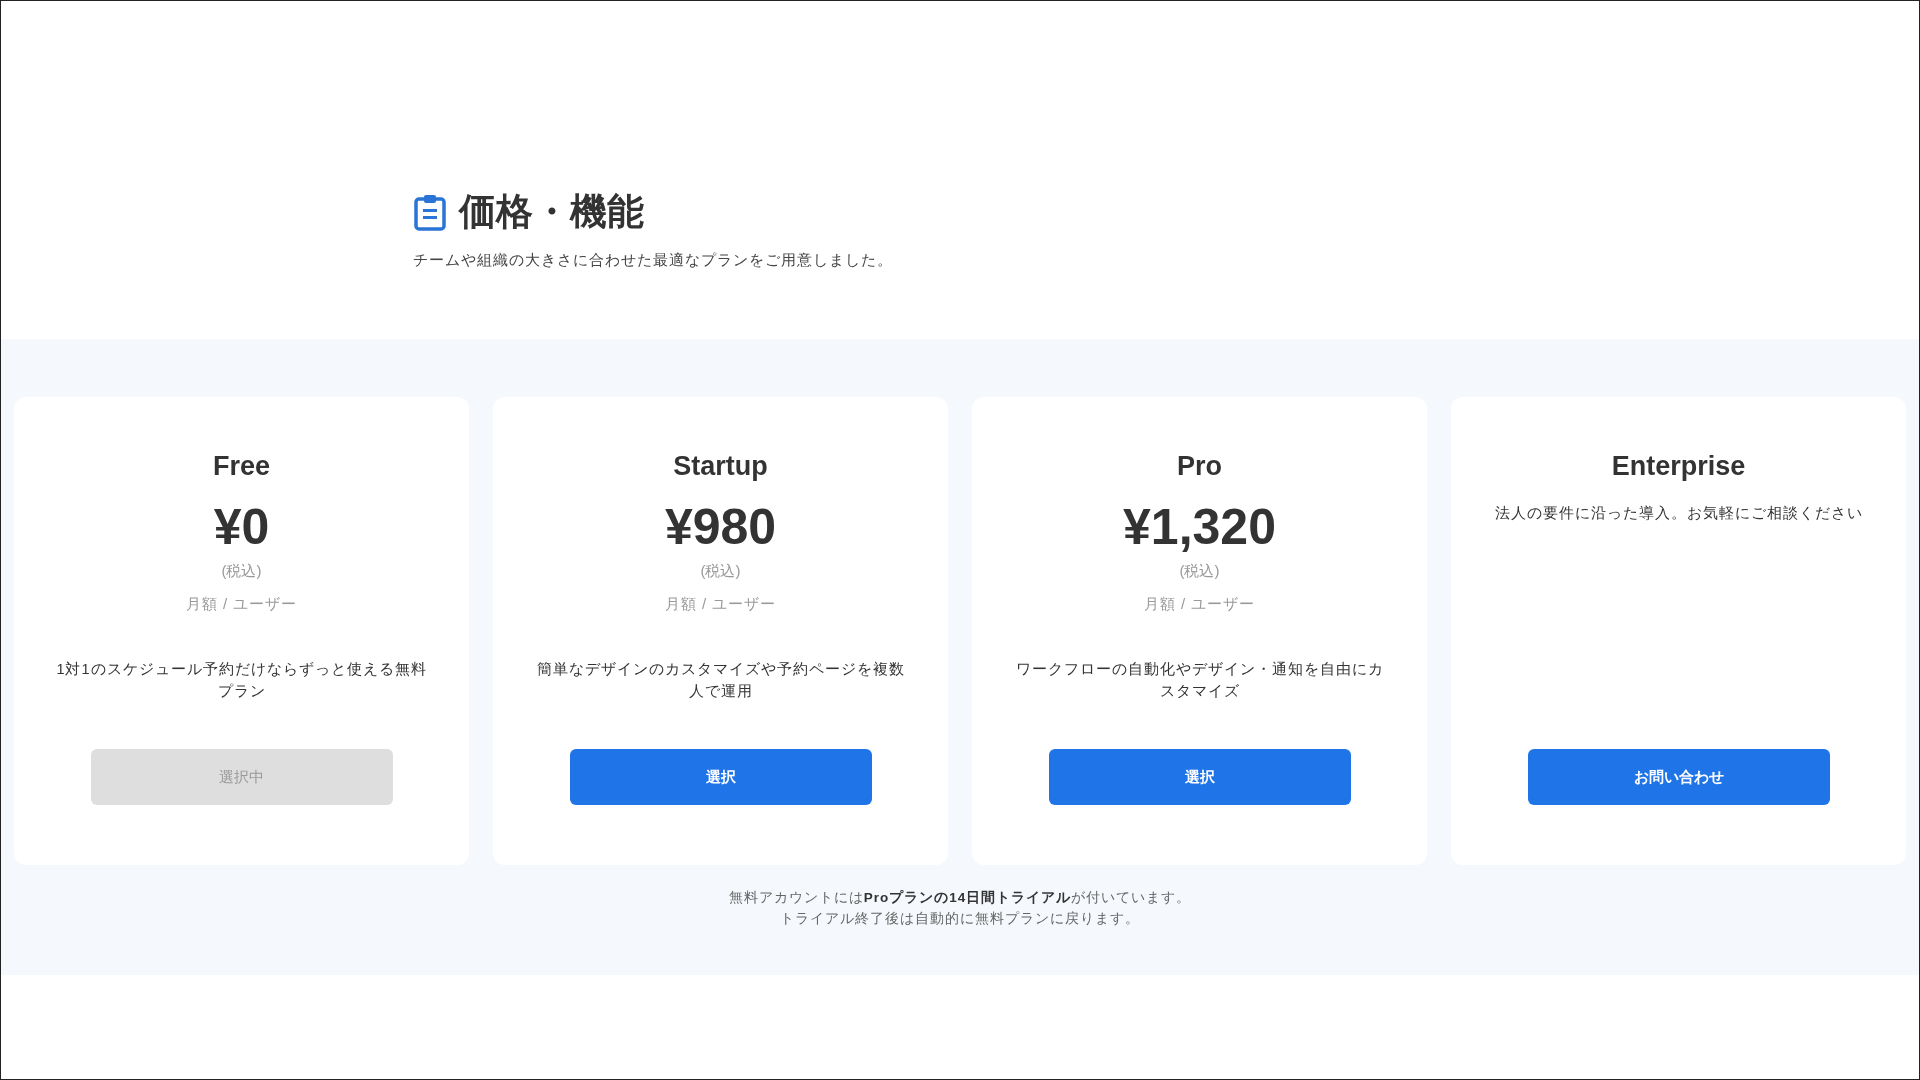 This screenshot has width=1920, height=1080. What do you see at coordinates (653, 260) in the screenshot?
I see `page-subtitle: チームや組織の大きさに合わせた最適なプランをご用意しました。` at bounding box center [653, 260].